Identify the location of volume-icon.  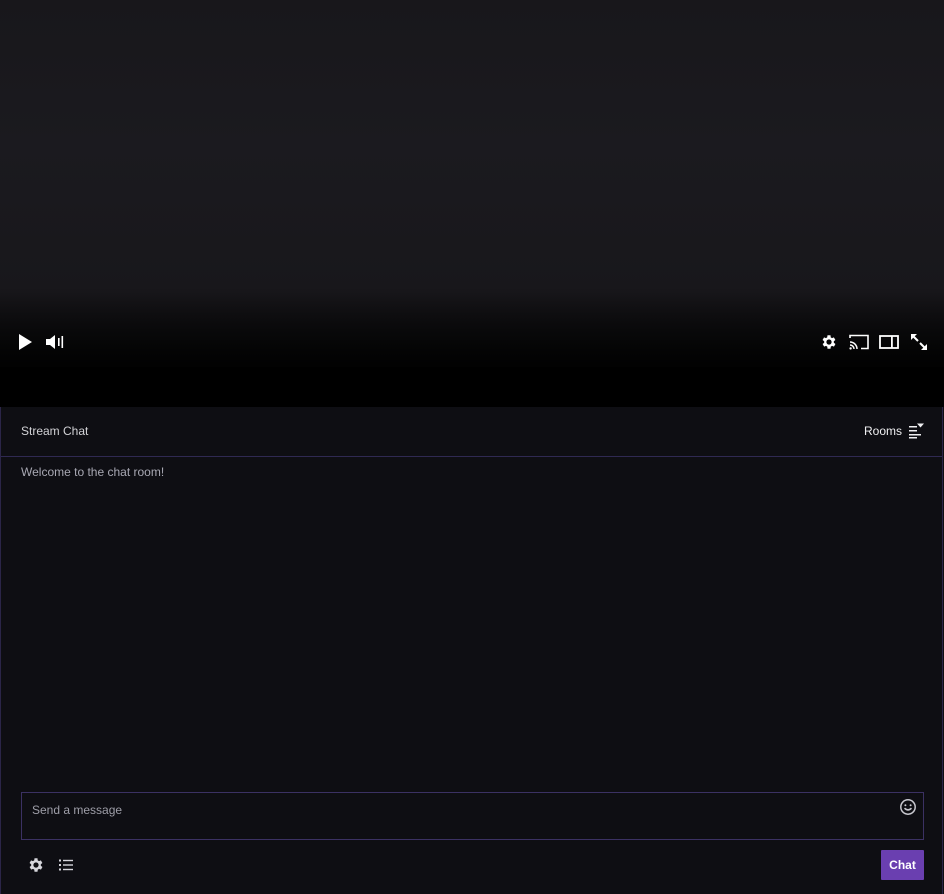
(55, 342).